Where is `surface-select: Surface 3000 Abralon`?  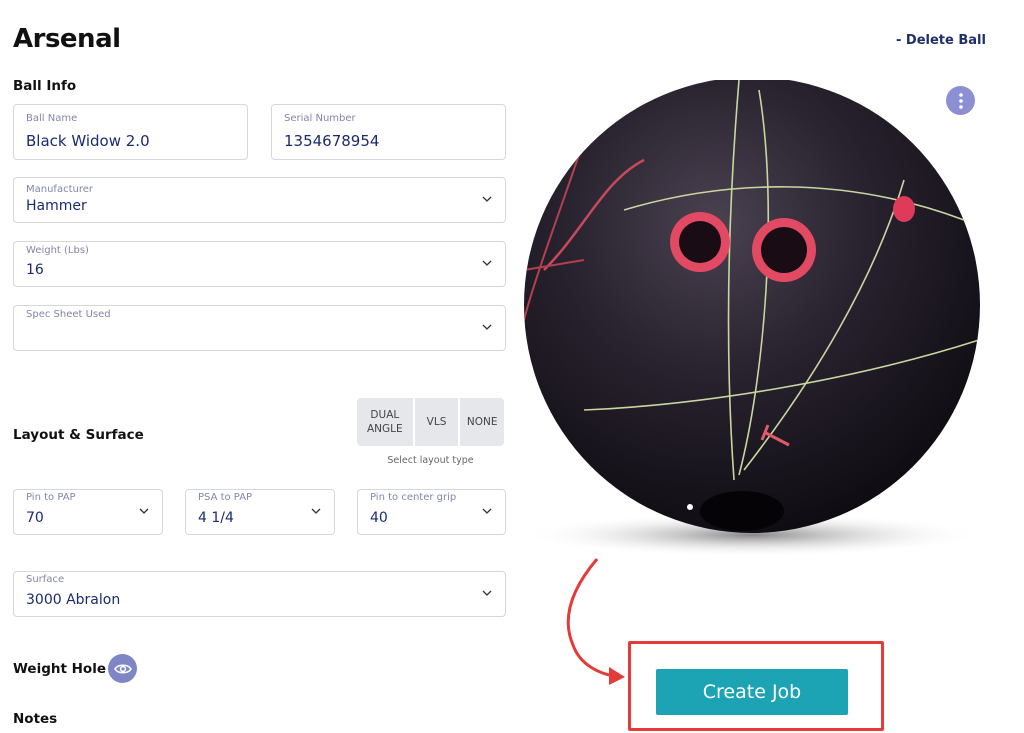 surface-select: Surface 3000 Abralon is located at coordinates (259, 594).